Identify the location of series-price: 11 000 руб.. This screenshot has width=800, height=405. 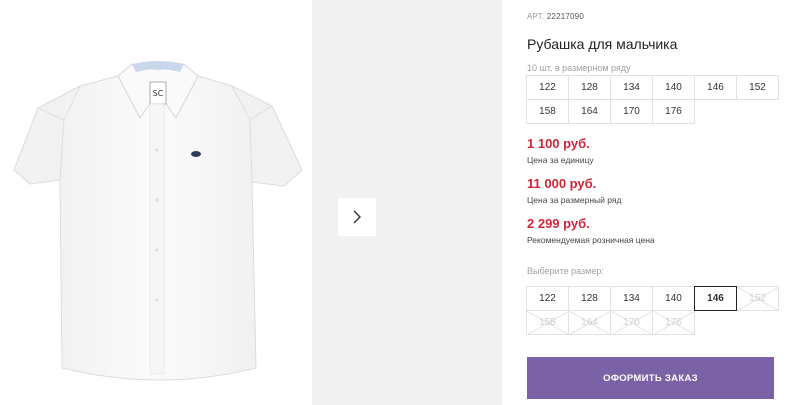
(562, 183).